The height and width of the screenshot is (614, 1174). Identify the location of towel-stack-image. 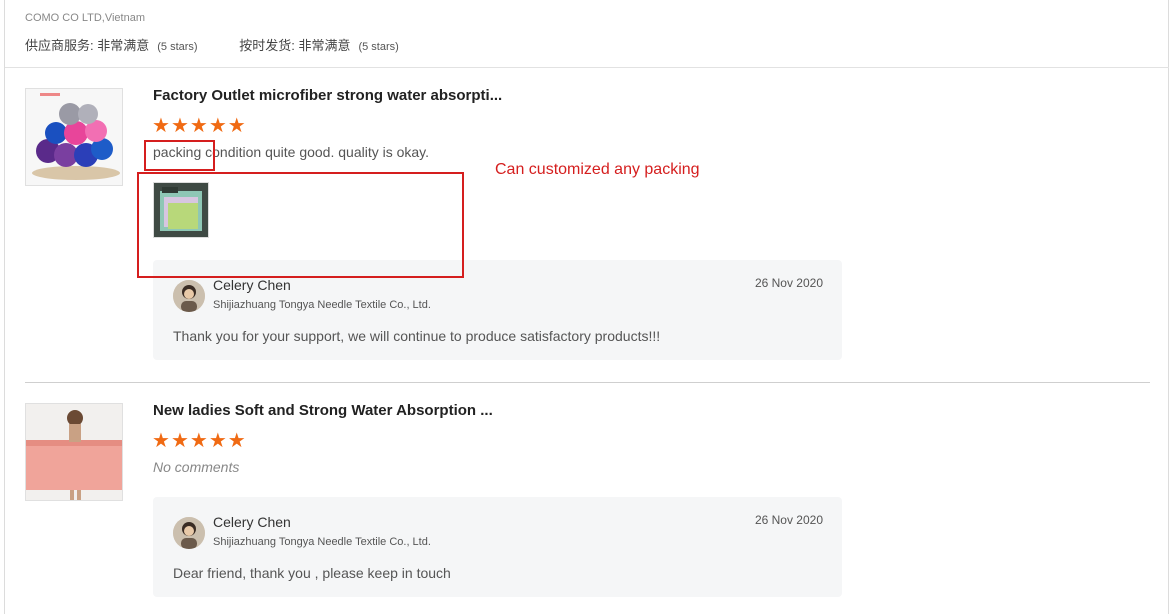
(74, 137).